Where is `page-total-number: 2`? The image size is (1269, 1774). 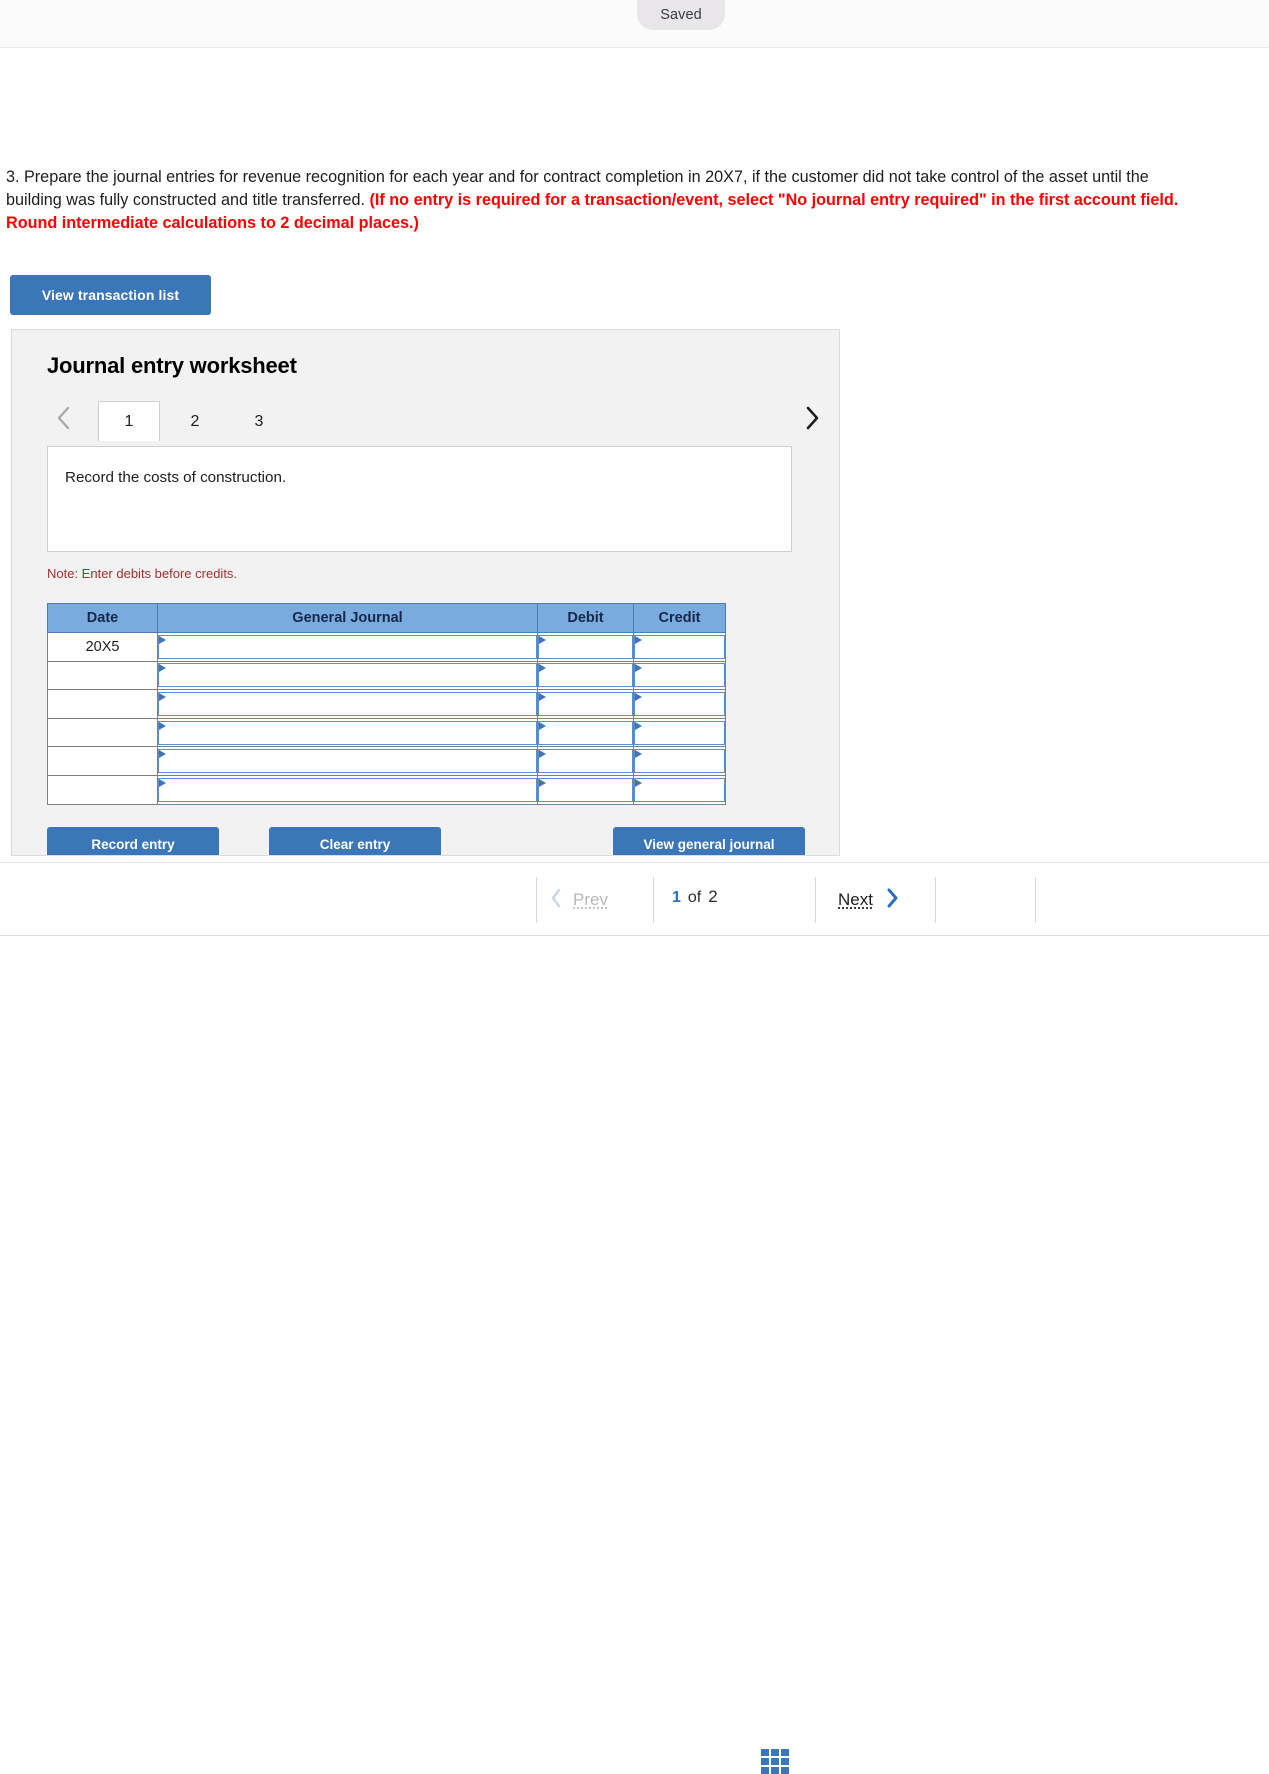
page-total-number: 2 is located at coordinates (713, 896).